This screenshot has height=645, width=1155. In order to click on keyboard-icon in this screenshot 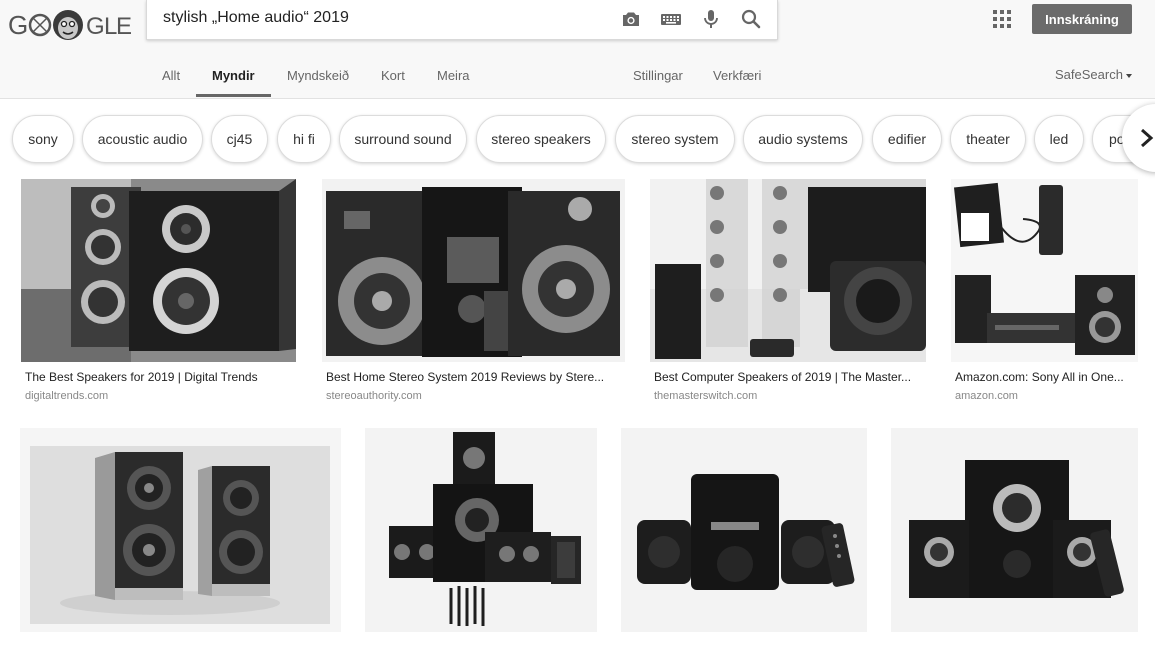, I will do `click(671, 19)`.